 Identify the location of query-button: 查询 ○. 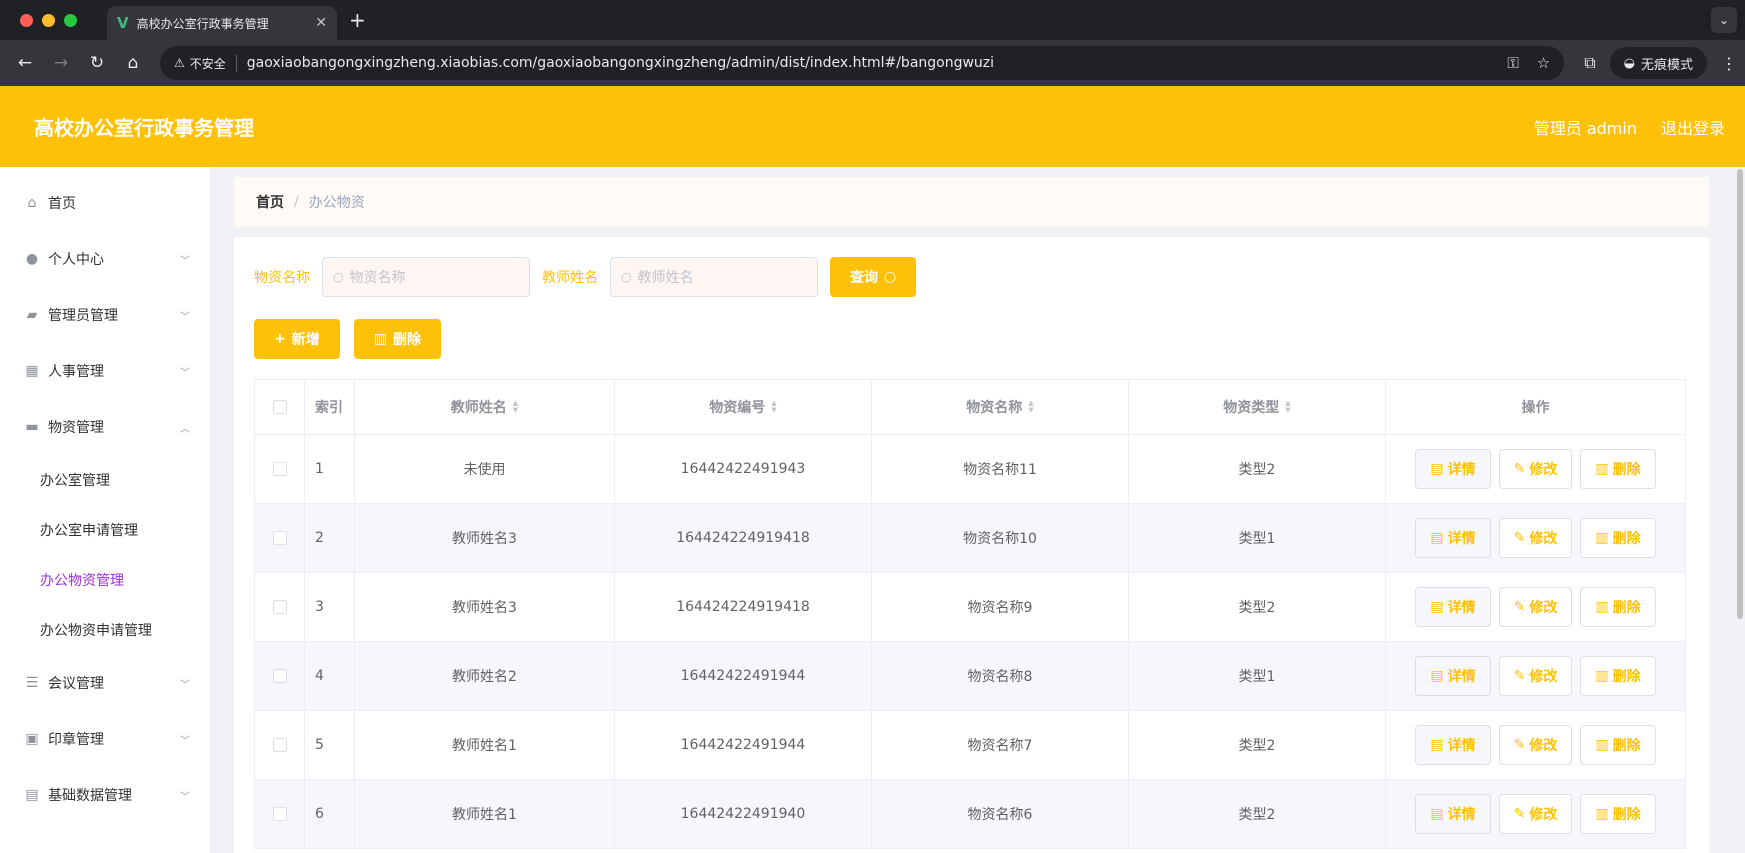
(873, 277).